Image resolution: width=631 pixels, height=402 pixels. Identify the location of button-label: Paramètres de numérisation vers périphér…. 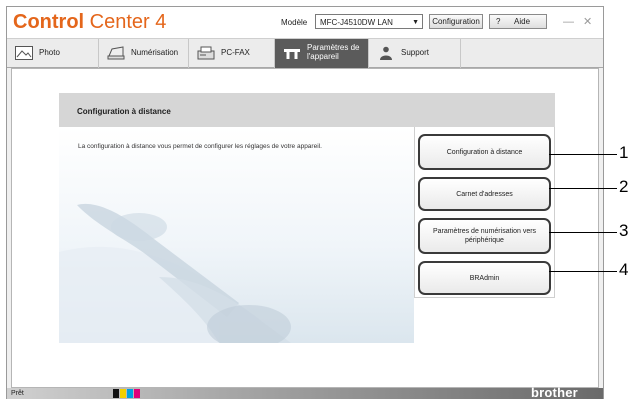
(484, 236).